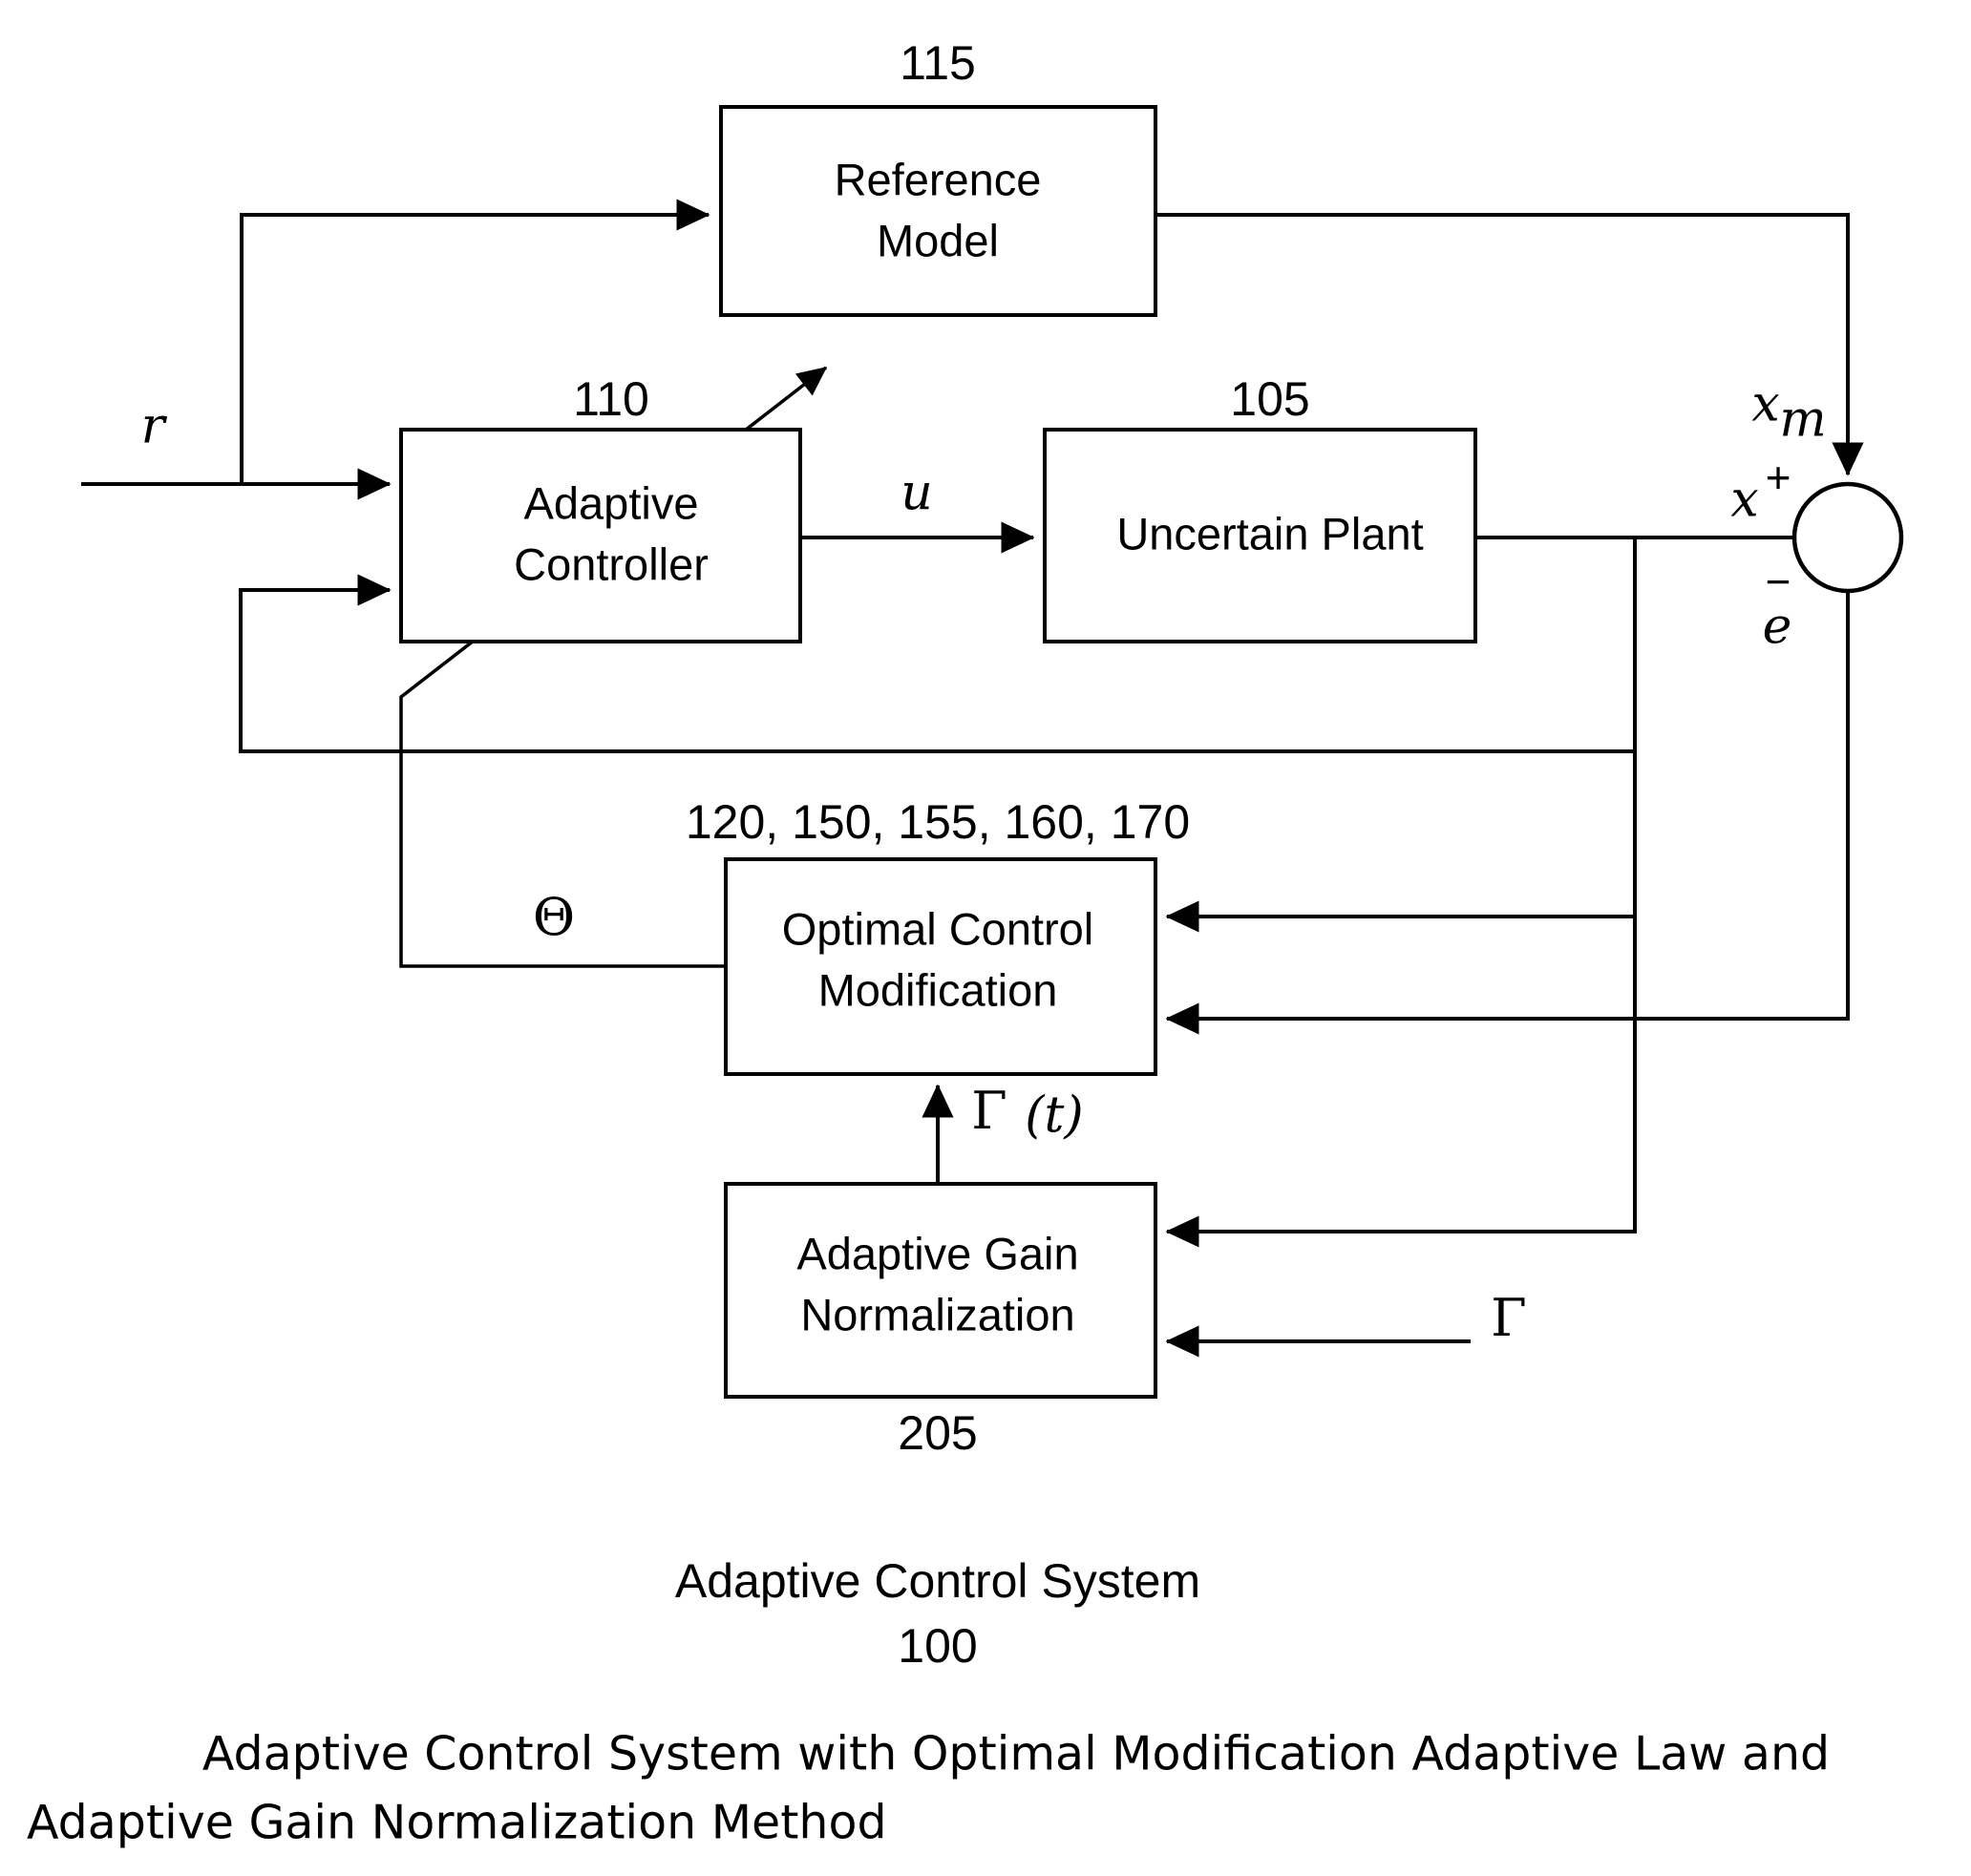 Image resolution: width=1971 pixels, height=1876 pixels. What do you see at coordinates (1765, 404) in the screenshot?
I see `signal-label-xm-base: x` at bounding box center [1765, 404].